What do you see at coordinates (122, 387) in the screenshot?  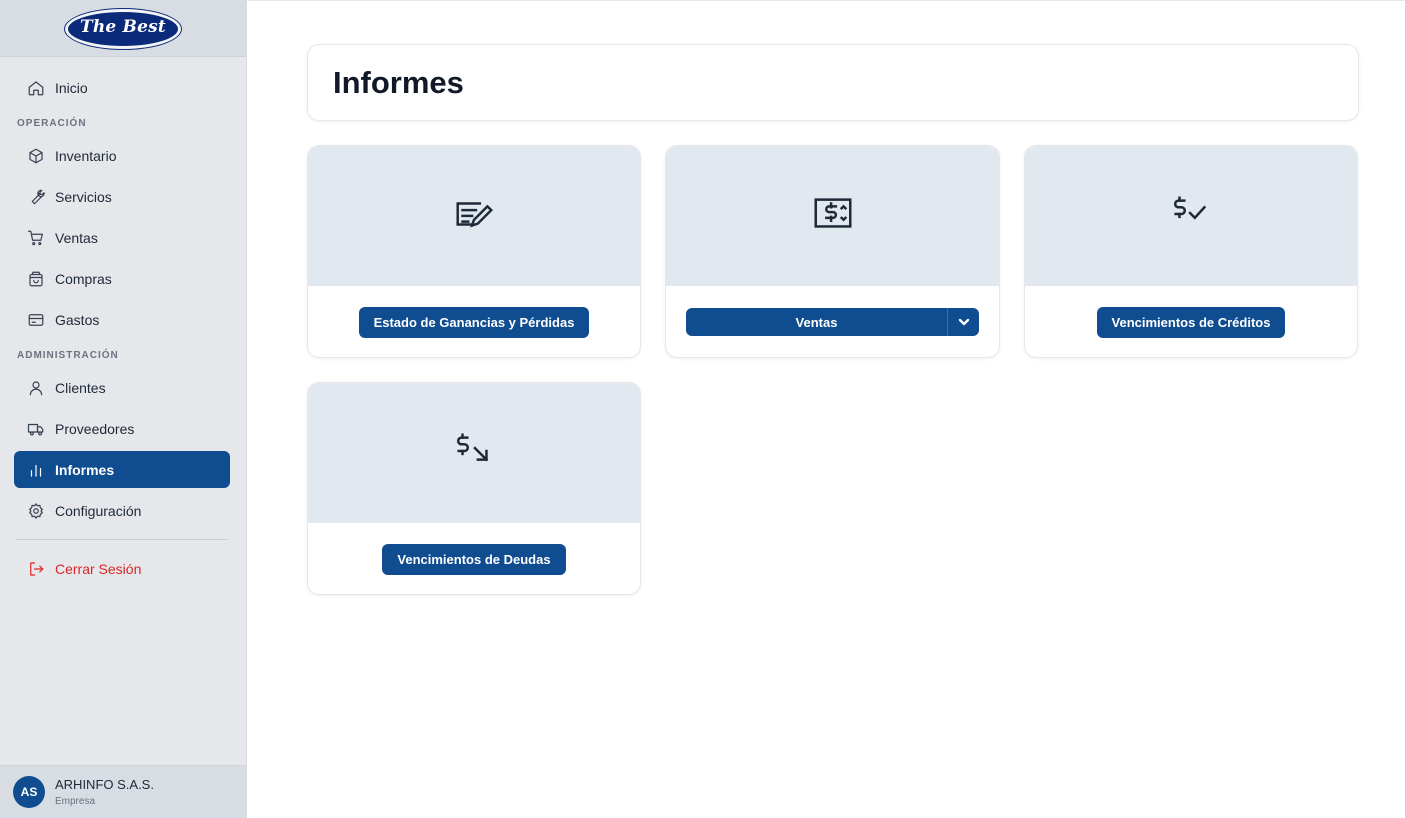 I see `sidebar-item-clientes: Clientes` at bounding box center [122, 387].